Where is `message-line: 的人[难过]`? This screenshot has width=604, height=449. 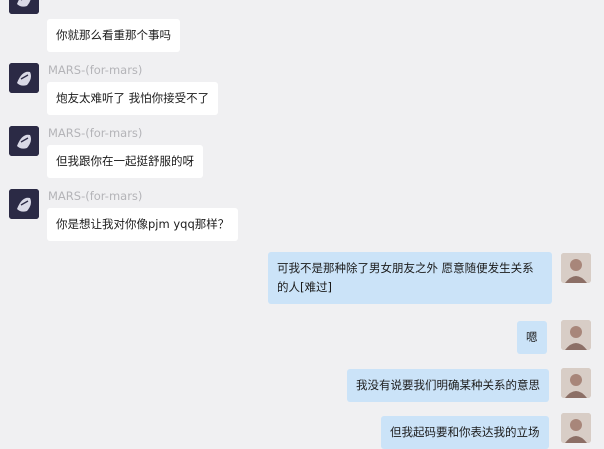
message-line: 的人[难过] is located at coordinates (304, 287).